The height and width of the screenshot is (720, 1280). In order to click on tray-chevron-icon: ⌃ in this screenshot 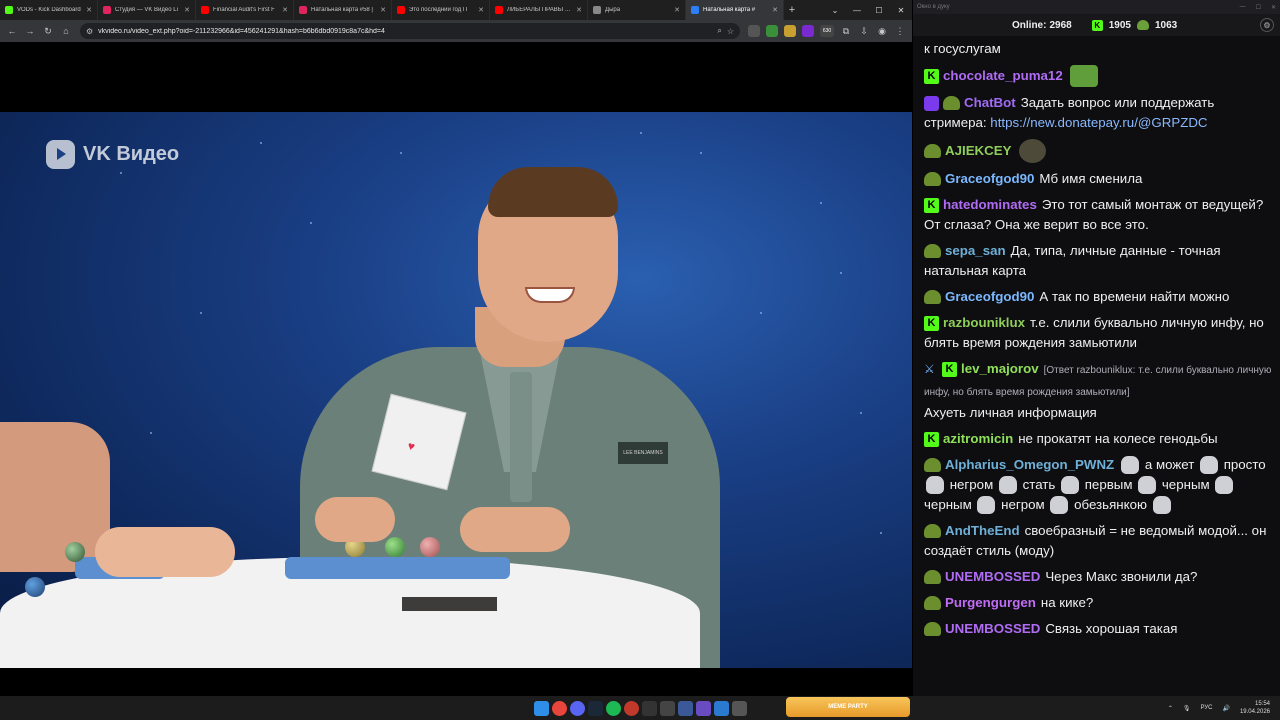, I will do `click(1170, 708)`.